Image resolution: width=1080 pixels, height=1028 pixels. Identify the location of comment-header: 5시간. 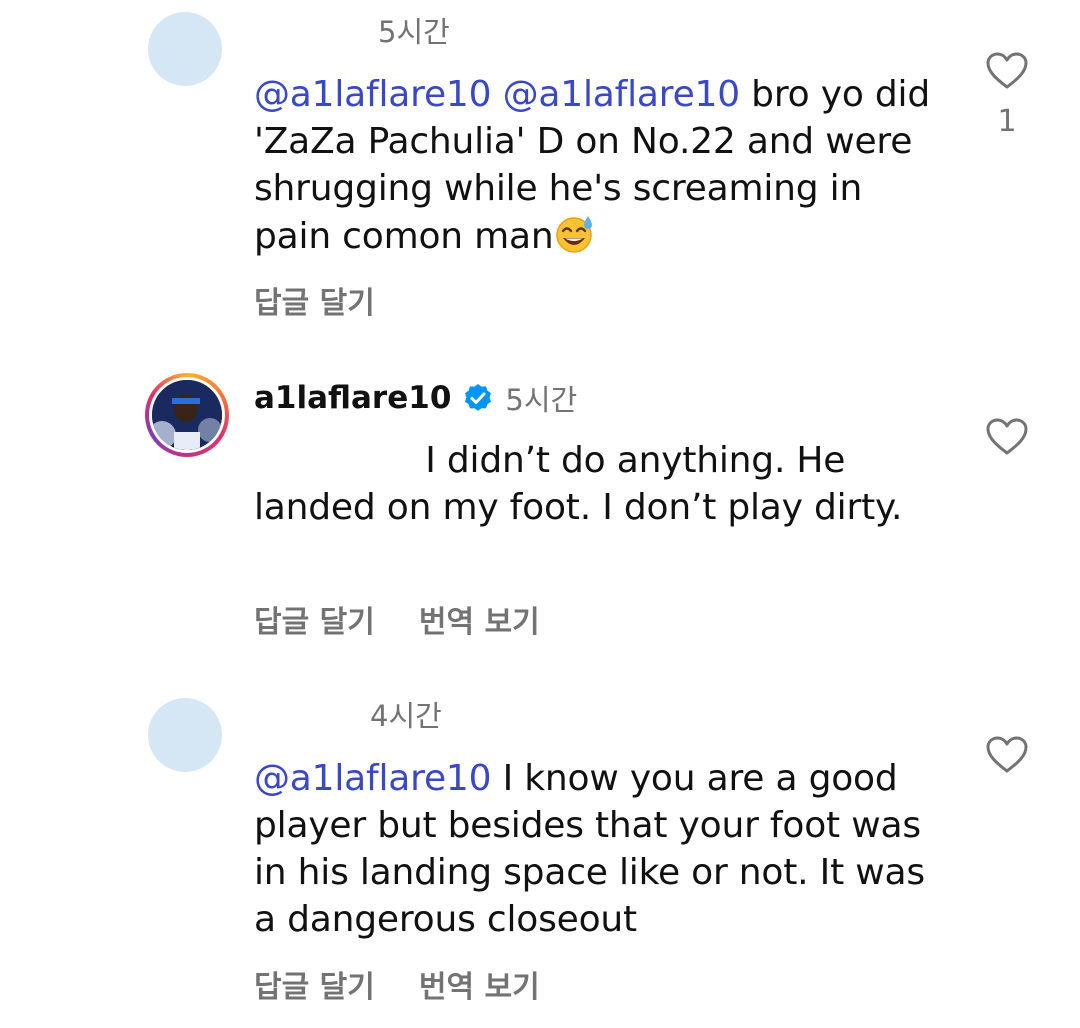
(352, 30).